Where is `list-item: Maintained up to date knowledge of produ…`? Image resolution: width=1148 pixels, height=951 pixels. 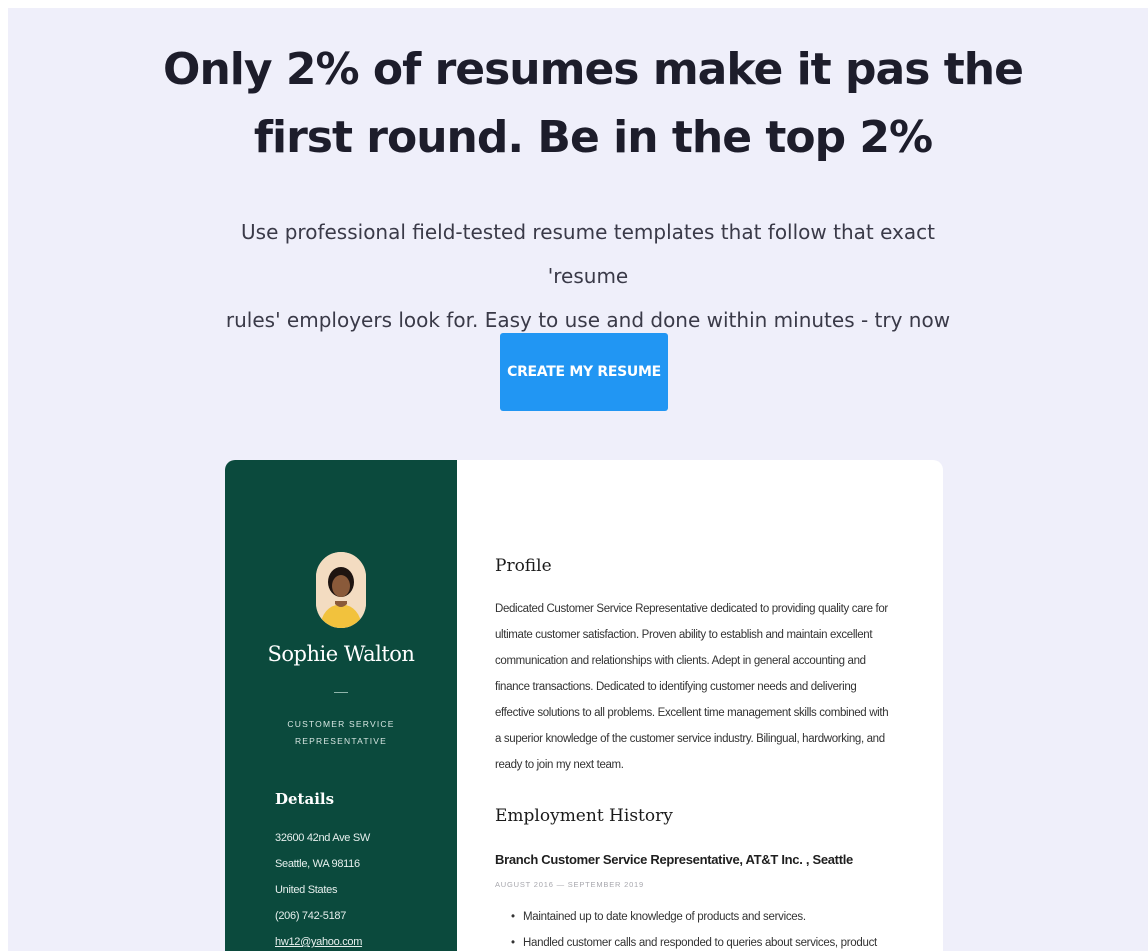
list-item: Maintained up to date knowledge of produ… is located at coordinates (712, 917).